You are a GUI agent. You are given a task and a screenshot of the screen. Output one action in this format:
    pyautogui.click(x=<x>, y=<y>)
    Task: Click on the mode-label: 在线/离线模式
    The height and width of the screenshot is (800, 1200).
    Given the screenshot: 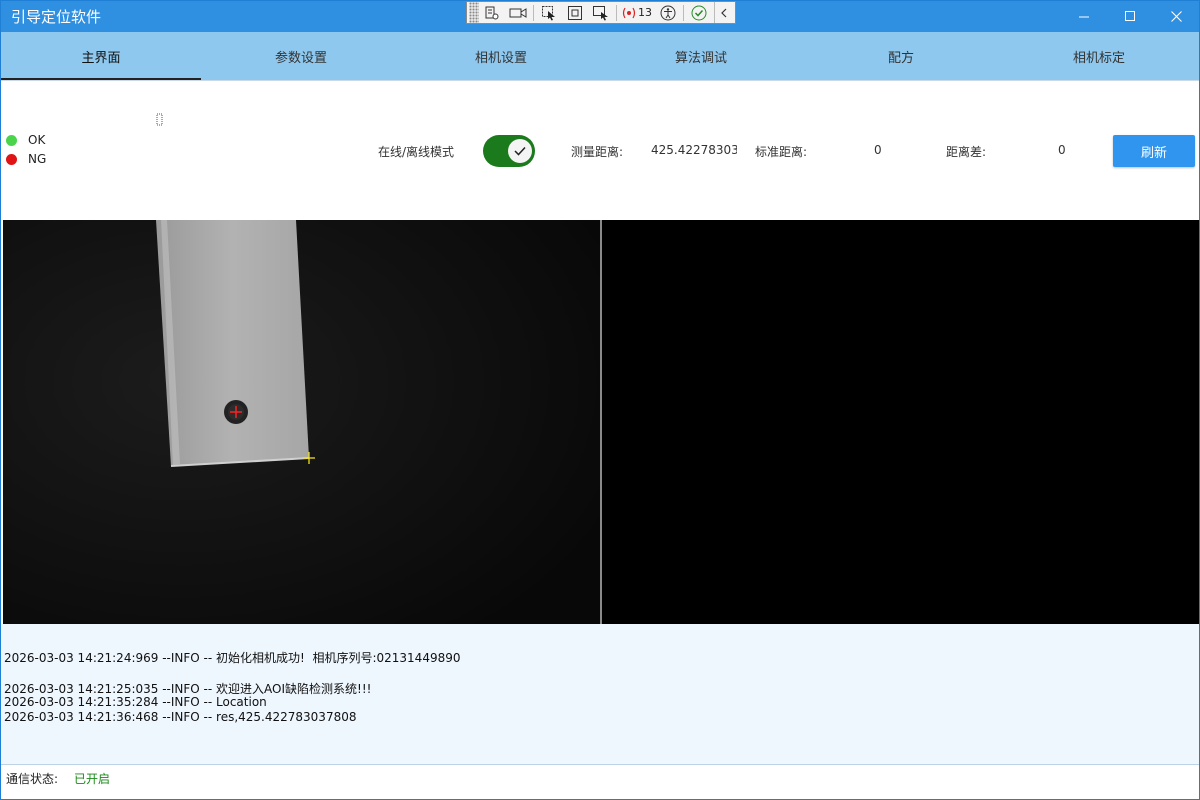 What is the action you would take?
    pyautogui.click(x=416, y=152)
    